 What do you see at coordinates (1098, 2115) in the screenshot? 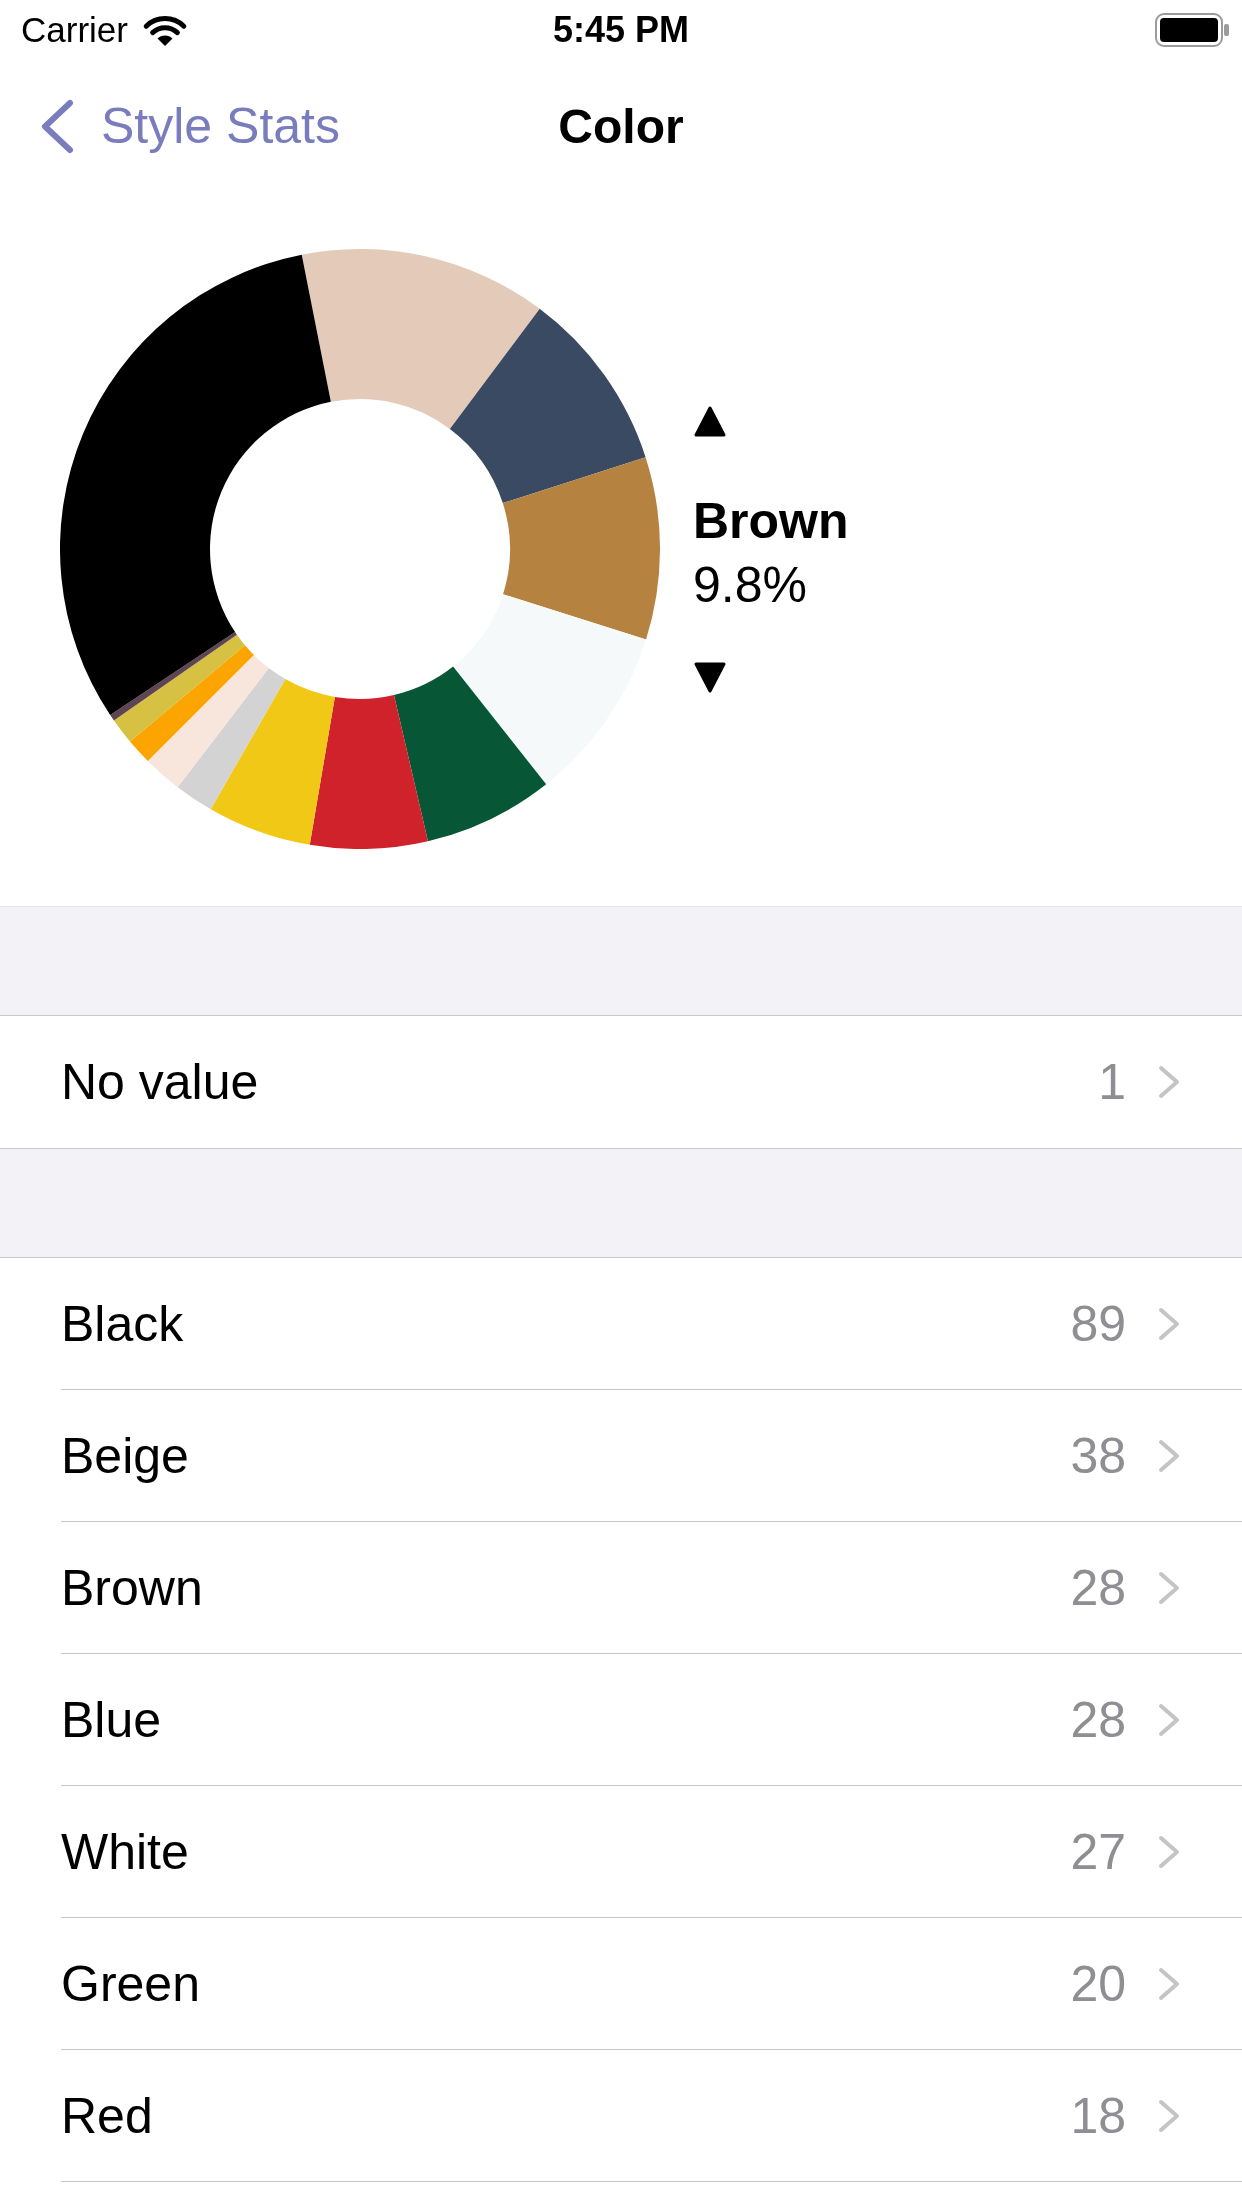
I see `row-count: 18` at bounding box center [1098, 2115].